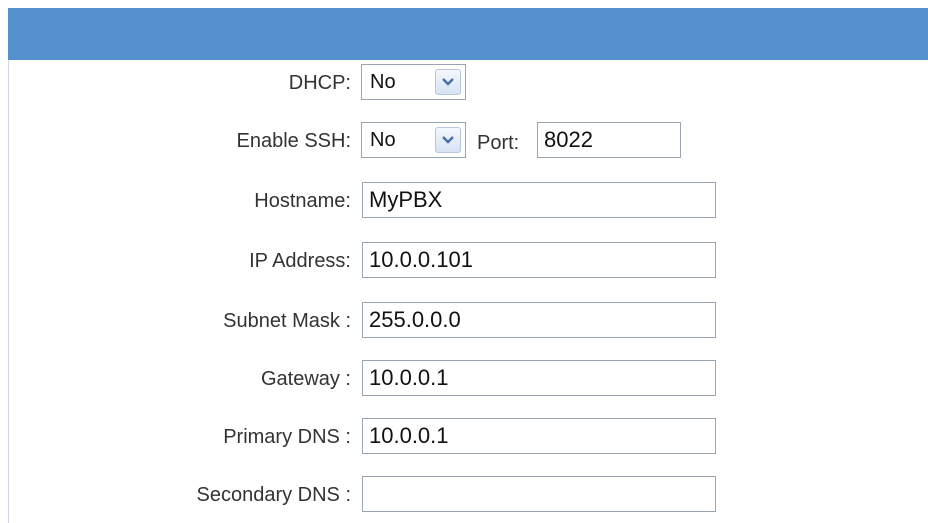  What do you see at coordinates (468, 34) in the screenshot?
I see `header-bar` at bounding box center [468, 34].